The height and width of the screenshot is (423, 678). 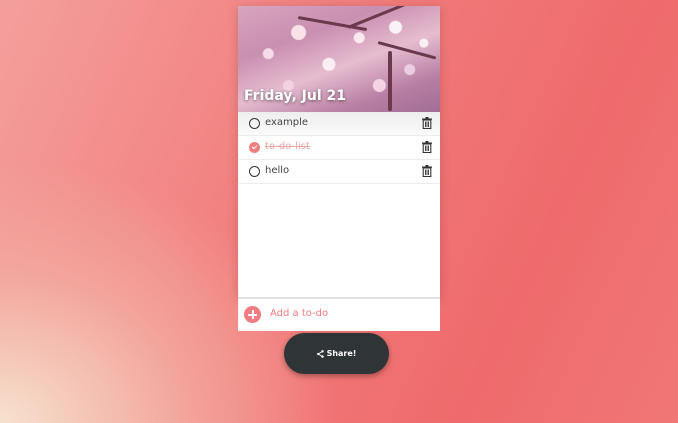 I want to click on todo-item: example, so click(x=339, y=124).